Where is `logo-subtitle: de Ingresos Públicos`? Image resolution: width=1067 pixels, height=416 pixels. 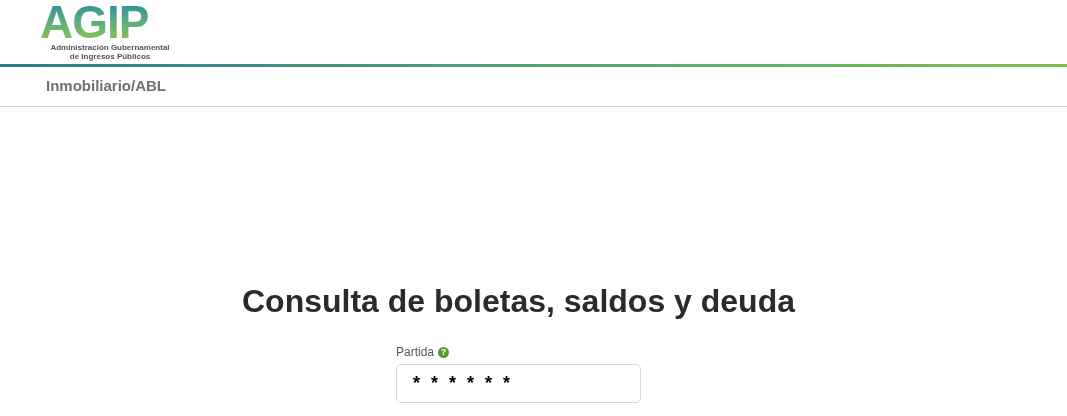
logo-subtitle: de Ingresos Públicos is located at coordinates (110, 56).